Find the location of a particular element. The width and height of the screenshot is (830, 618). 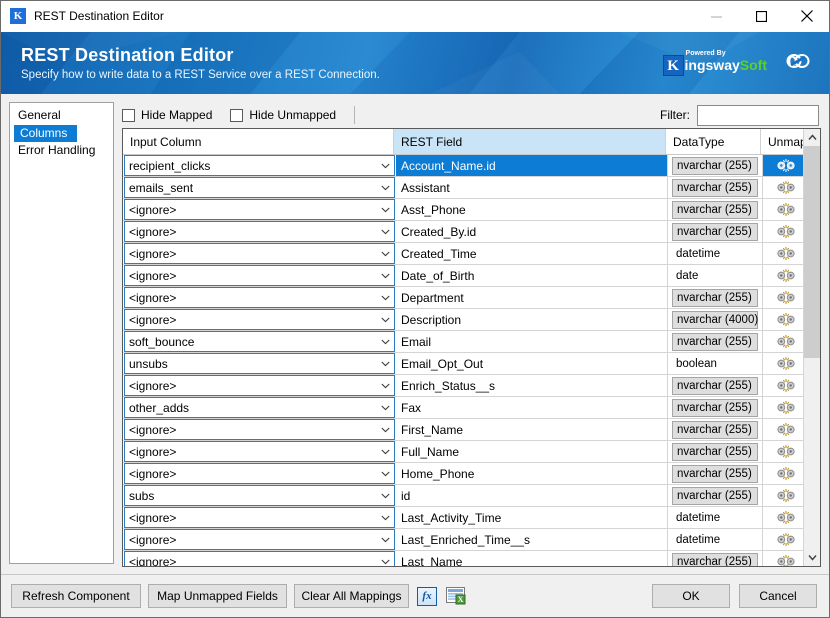

scroll-down-arrow-icon is located at coordinates (812, 557).